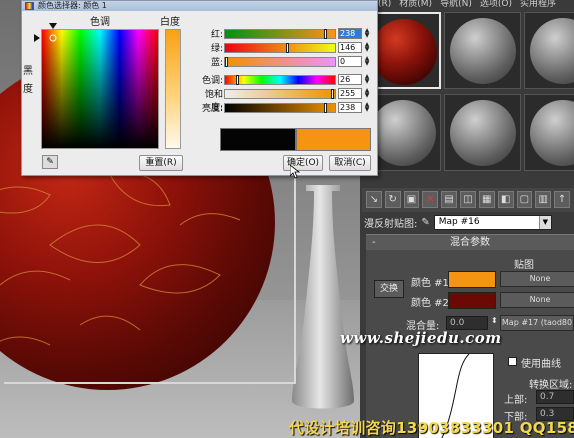 Image resolution: width=574 pixels, height=438 pixels. I want to click on menu-item-utilities: 实用程序, so click(538, 4).